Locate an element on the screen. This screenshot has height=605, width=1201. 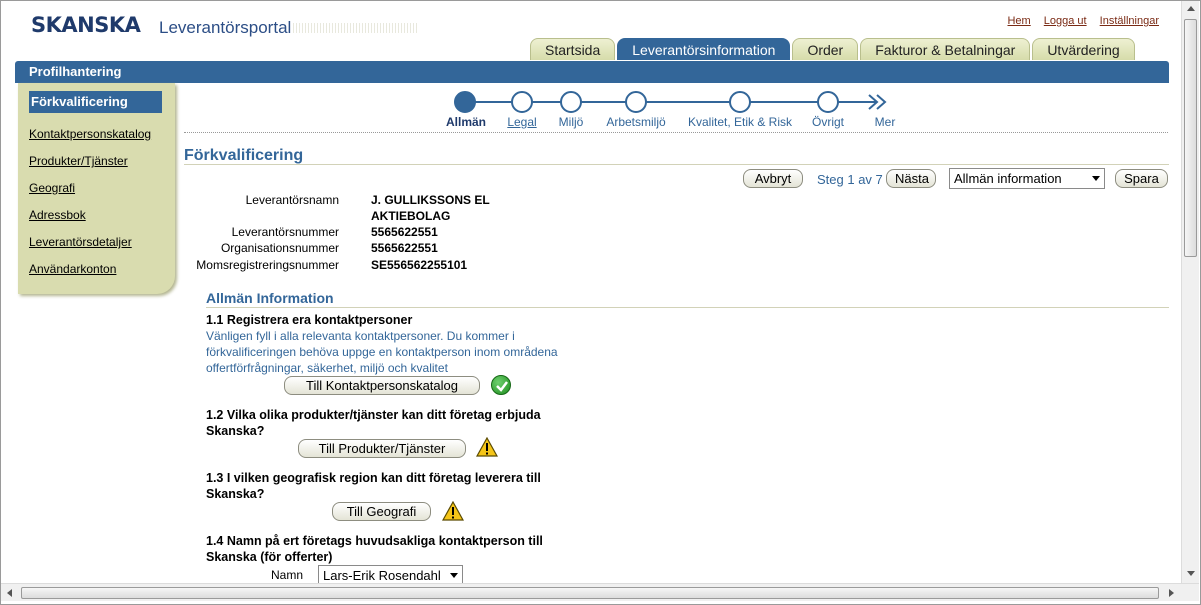
step-node-legal is located at coordinates (522, 102).